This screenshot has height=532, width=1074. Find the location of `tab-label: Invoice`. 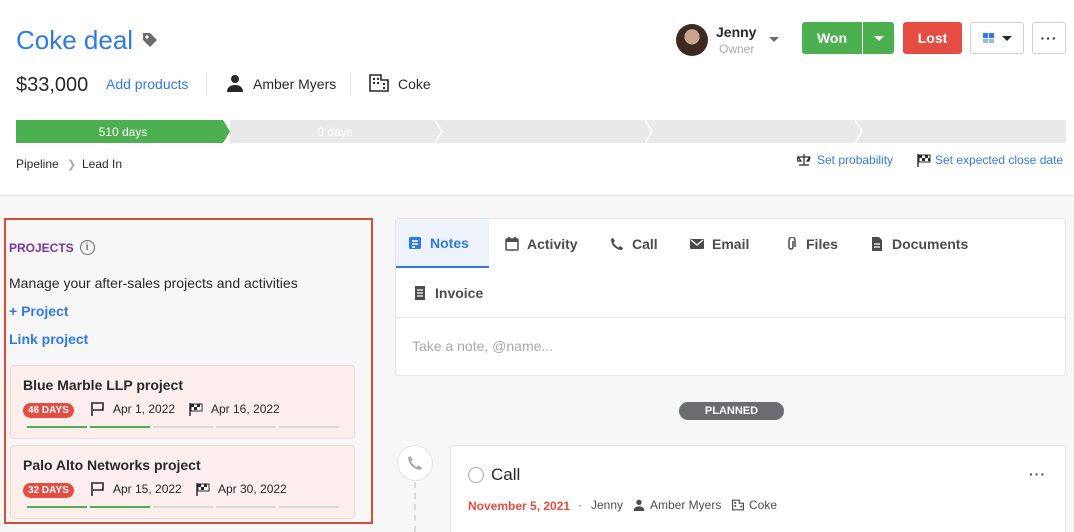

tab-label: Invoice is located at coordinates (459, 292).